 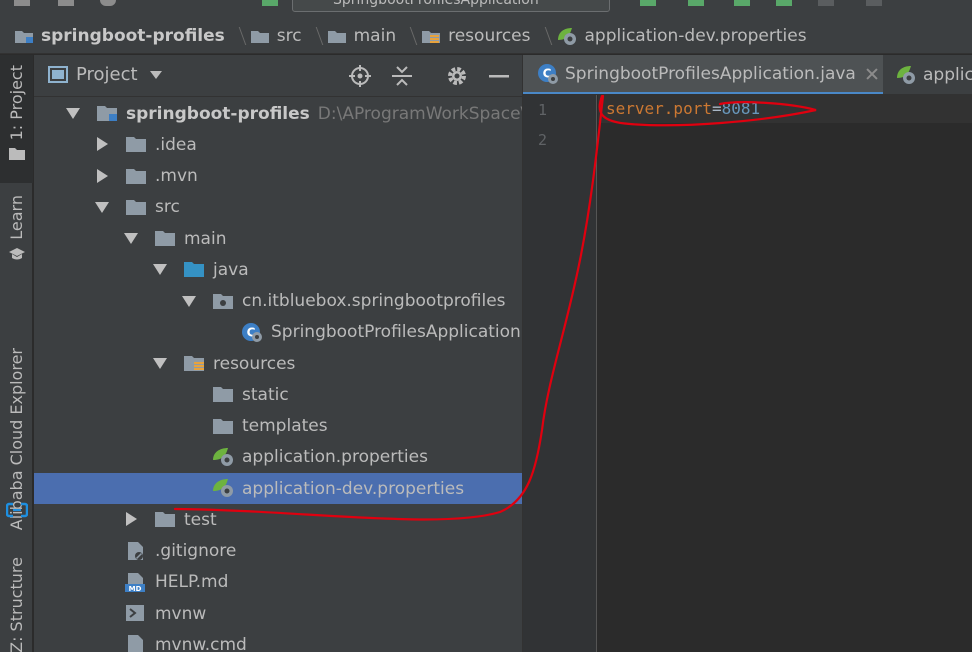 What do you see at coordinates (696, 3) in the screenshot?
I see `debug-icon` at bounding box center [696, 3].